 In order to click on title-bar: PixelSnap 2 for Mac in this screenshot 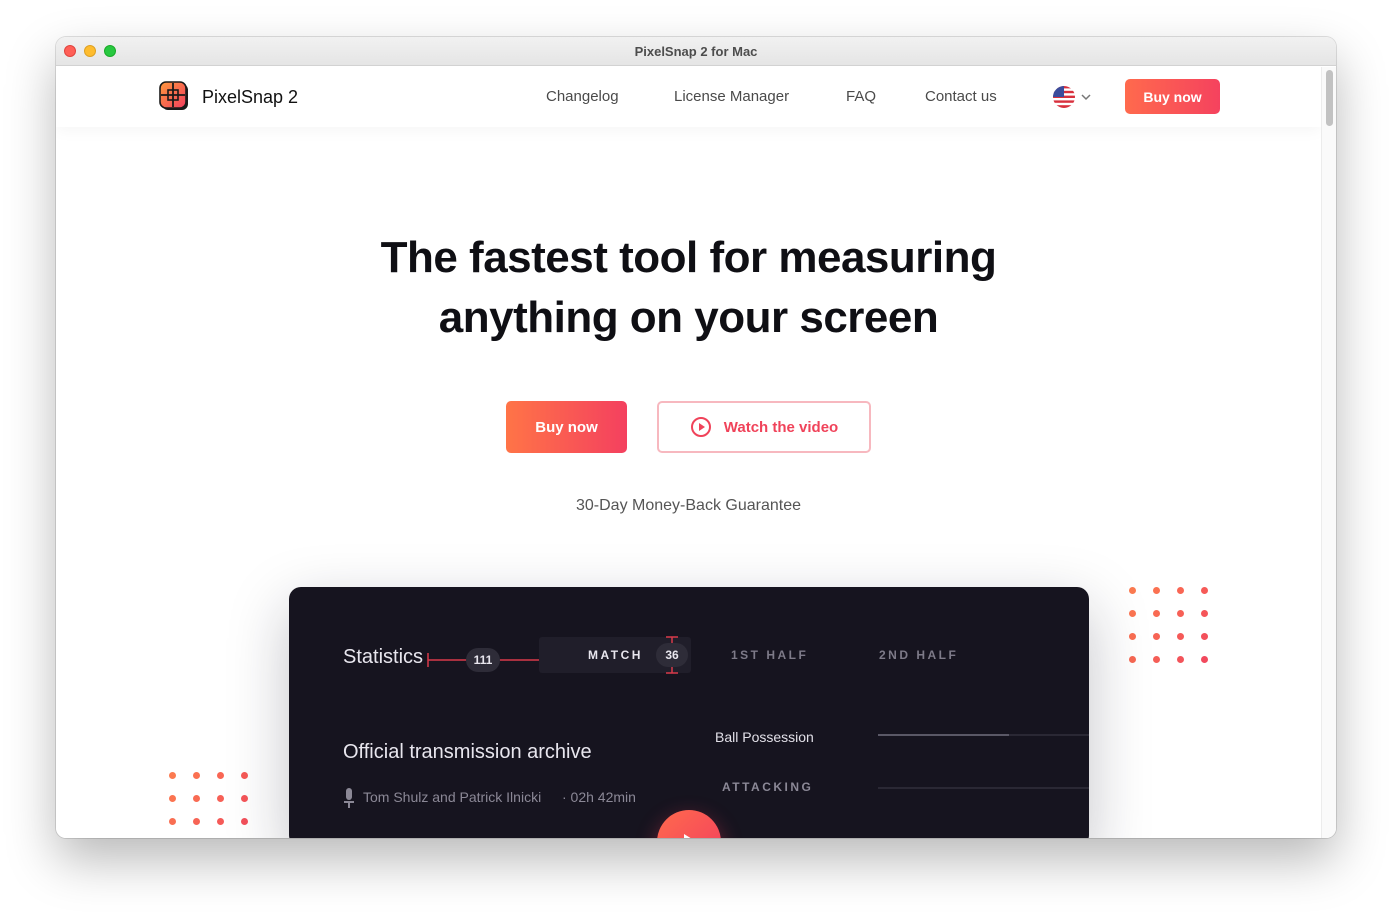, I will do `click(696, 51)`.